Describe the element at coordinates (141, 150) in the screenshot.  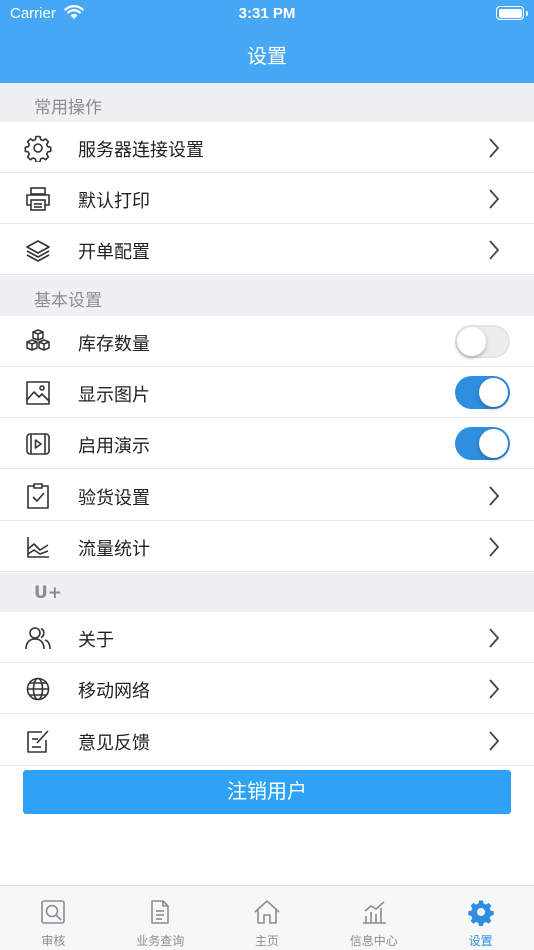
I see `row-label: 服务器连接设置` at that location.